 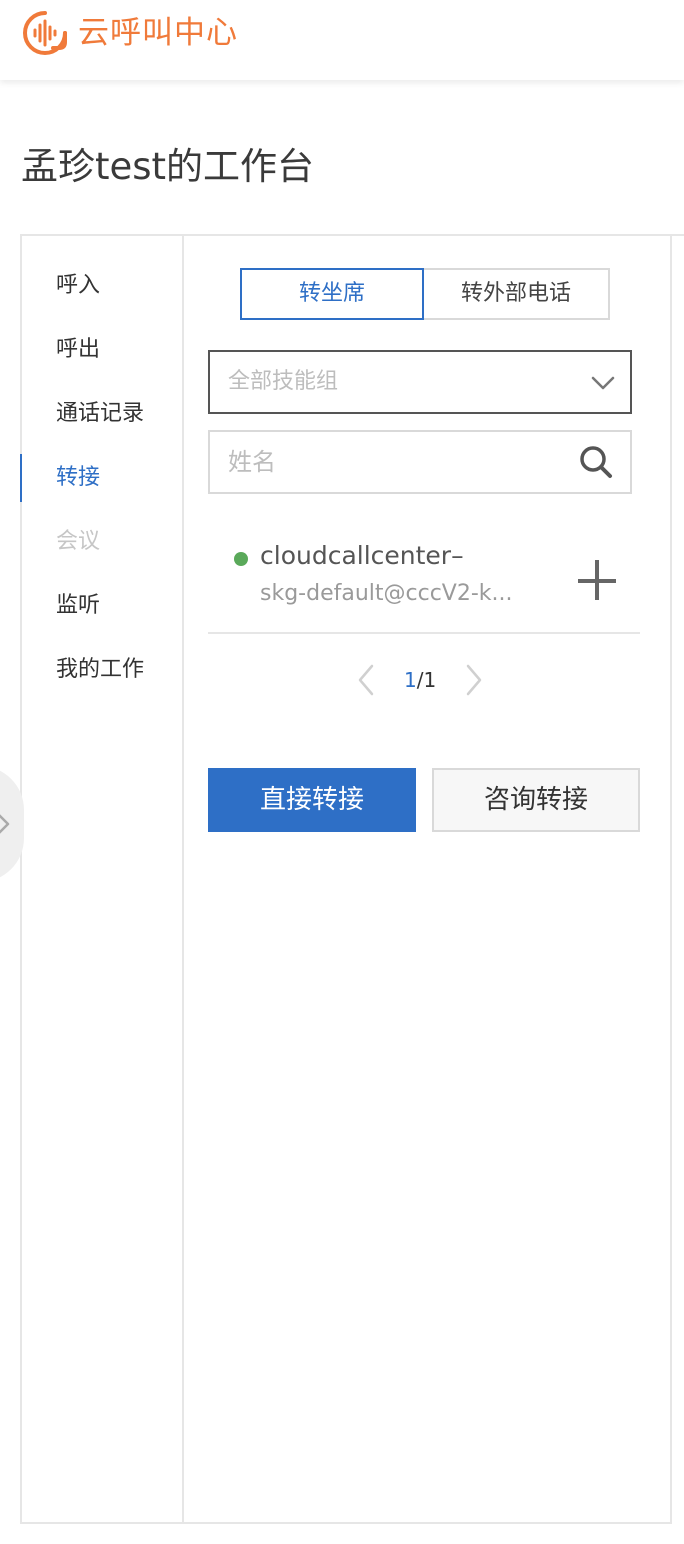 What do you see at coordinates (283, 381) in the screenshot?
I see `skill-group-select-value: 全部技能组` at bounding box center [283, 381].